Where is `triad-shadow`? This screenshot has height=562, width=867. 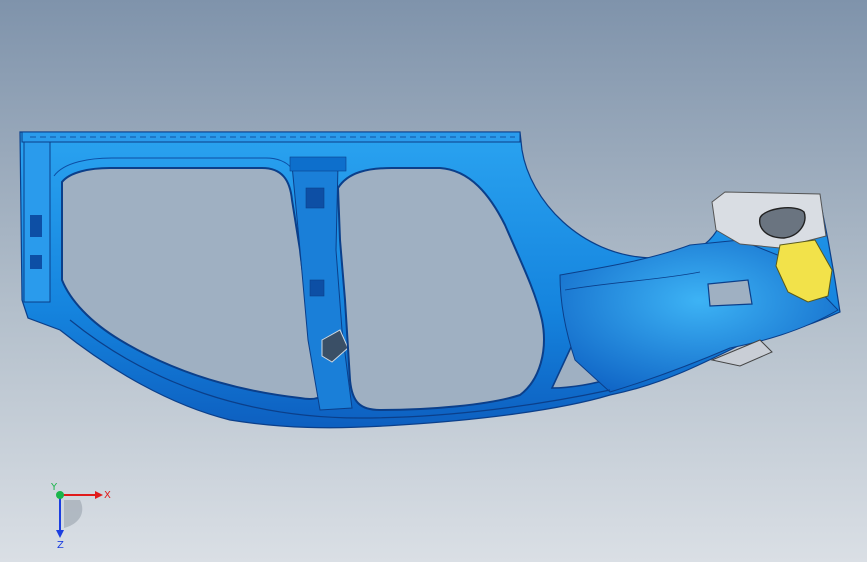 triad-shadow is located at coordinates (73, 514).